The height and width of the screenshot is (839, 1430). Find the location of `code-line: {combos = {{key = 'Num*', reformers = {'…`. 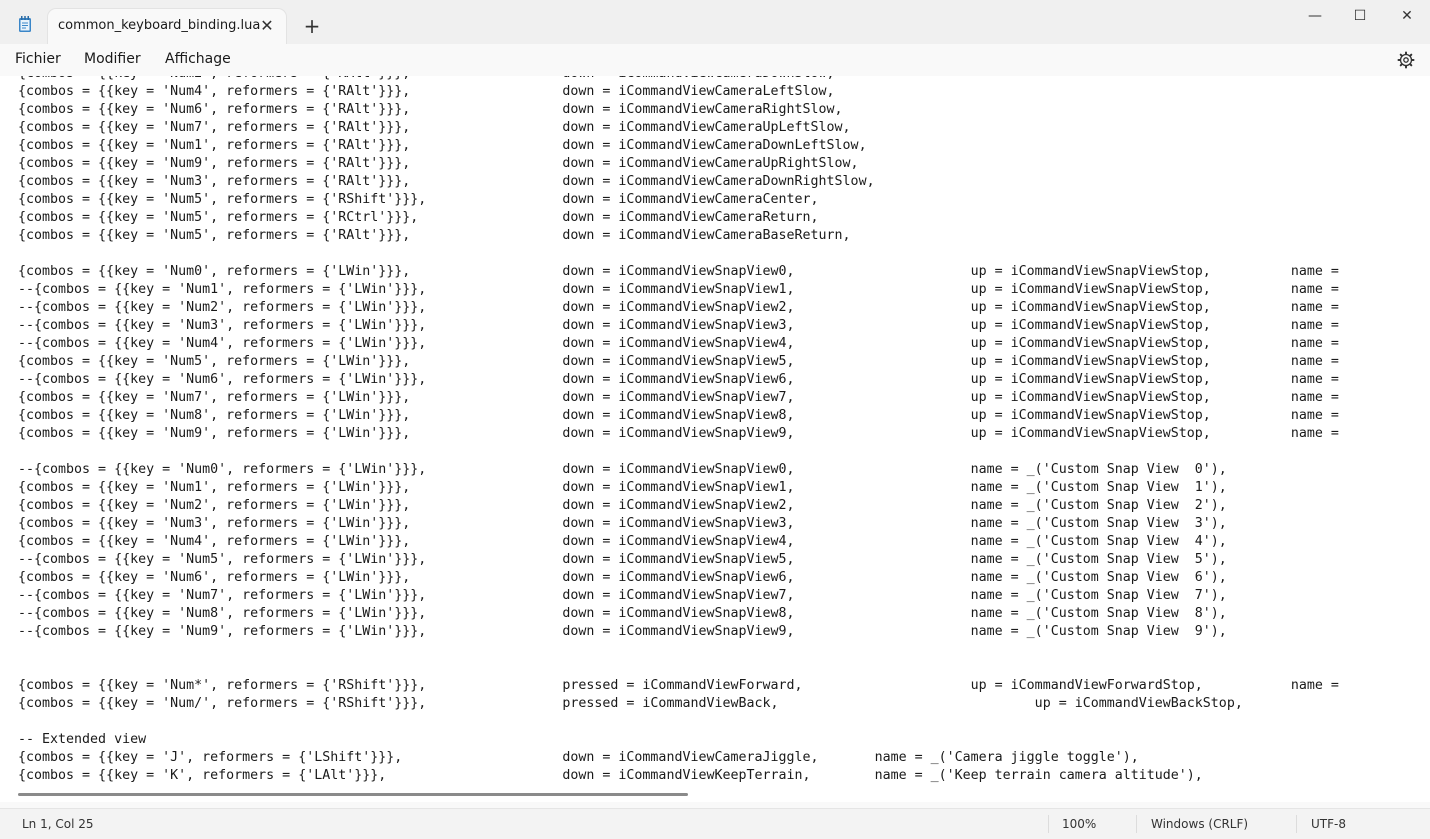

code-line: {combos = {{key = 'Num*', reformers = {'… is located at coordinates (678, 686).